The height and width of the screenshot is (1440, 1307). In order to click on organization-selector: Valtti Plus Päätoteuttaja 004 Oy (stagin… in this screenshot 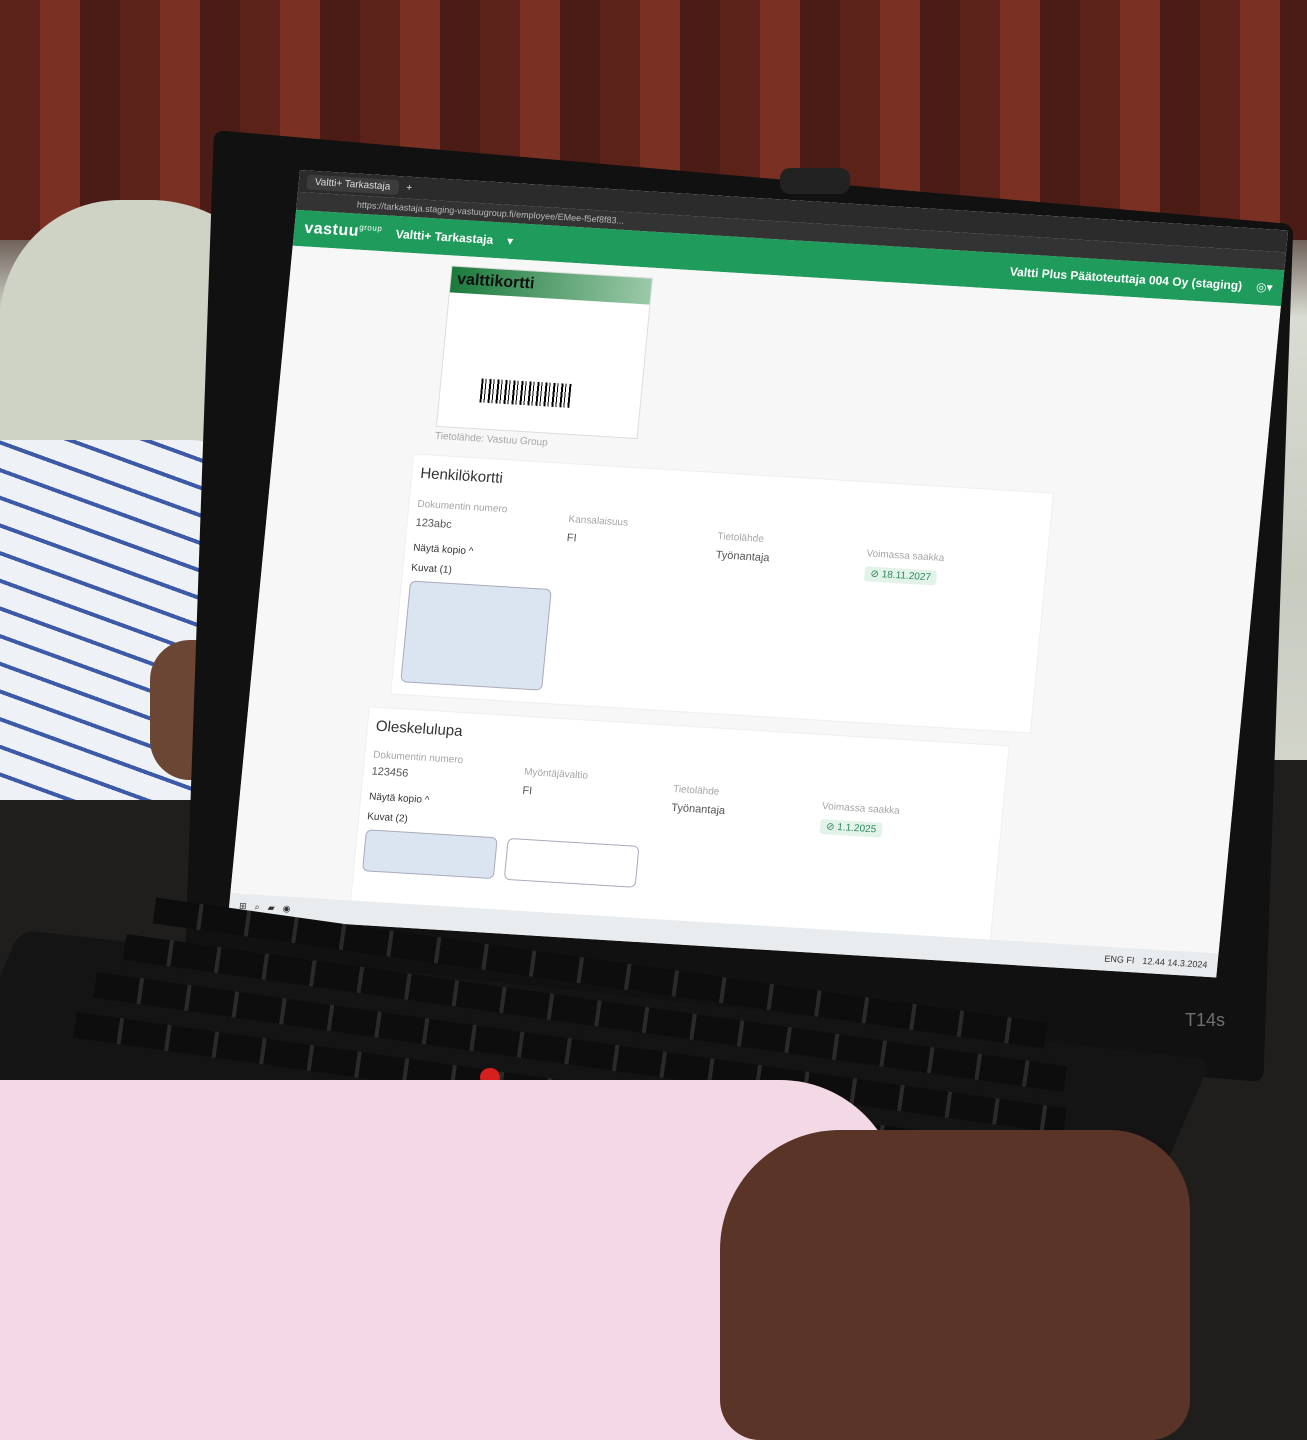, I will do `click(1126, 279)`.